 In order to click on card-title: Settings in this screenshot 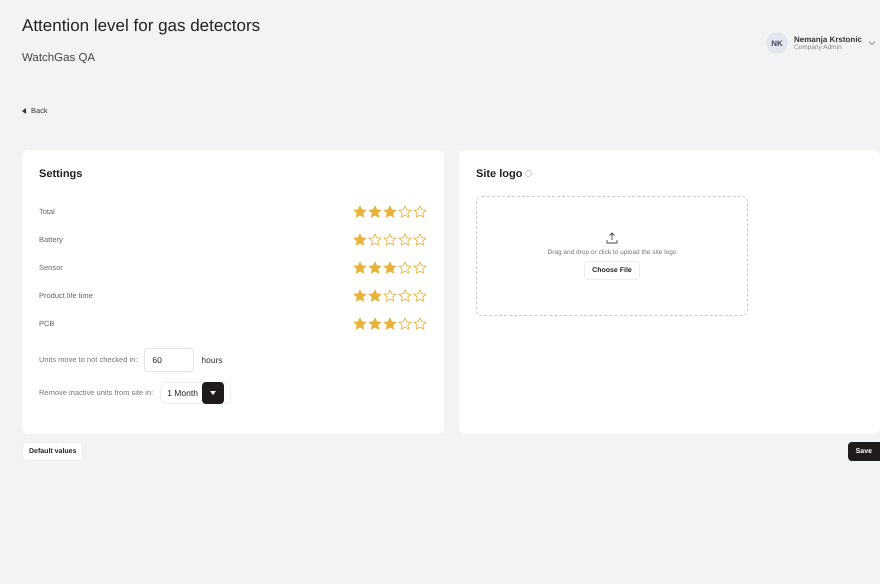, I will do `click(61, 174)`.